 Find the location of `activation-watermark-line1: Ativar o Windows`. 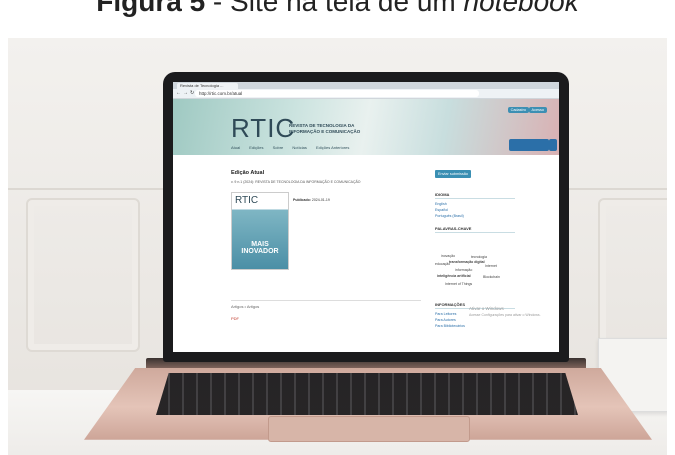

activation-watermark-line1: Ativar o Windows is located at coordinates (486, 308).